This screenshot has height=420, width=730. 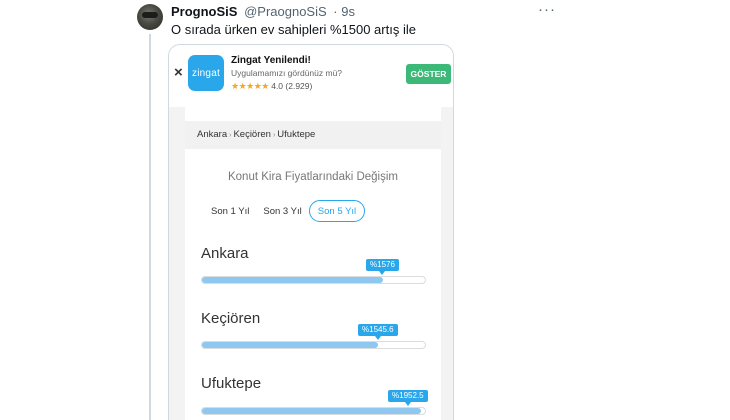 What do you see at coordinates (212, 134) in the screenshot?
I see `breadcrumb-item-ankara: Ankara` at bounding box center [212, 134].